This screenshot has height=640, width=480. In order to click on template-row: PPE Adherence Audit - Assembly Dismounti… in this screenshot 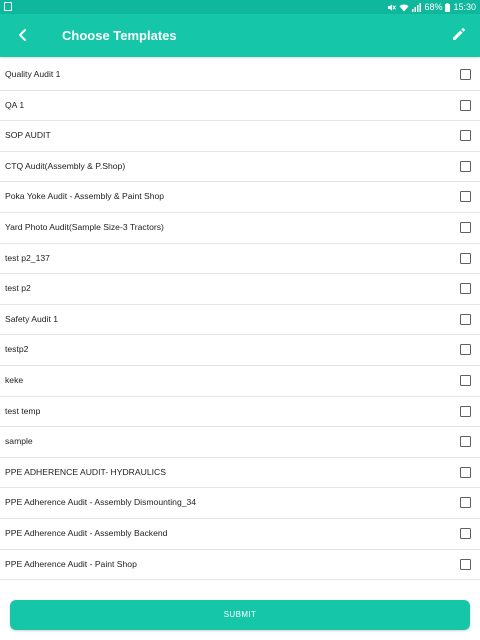, I will do `click(240, 503)`.